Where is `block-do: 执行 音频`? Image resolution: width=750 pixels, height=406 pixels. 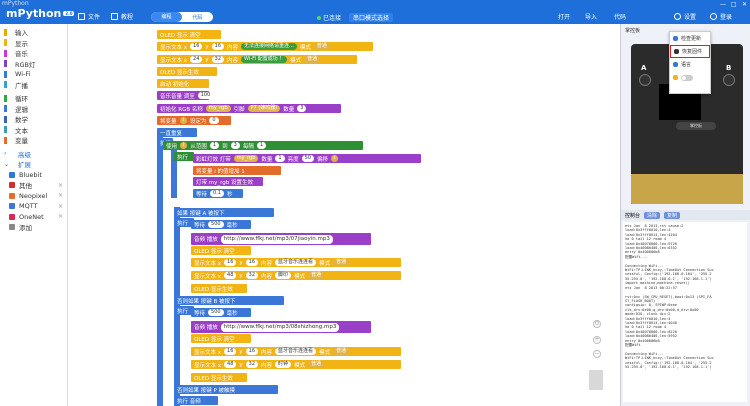 block-do: 执行 音频 is located at coordinates (196, 400).